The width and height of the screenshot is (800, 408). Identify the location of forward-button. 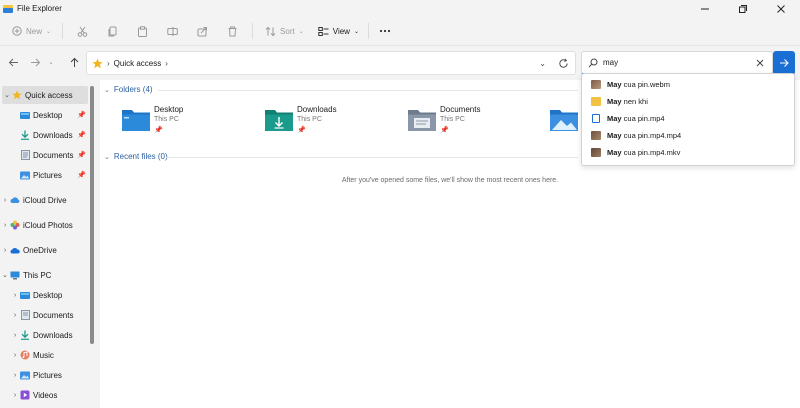
(35, 62).